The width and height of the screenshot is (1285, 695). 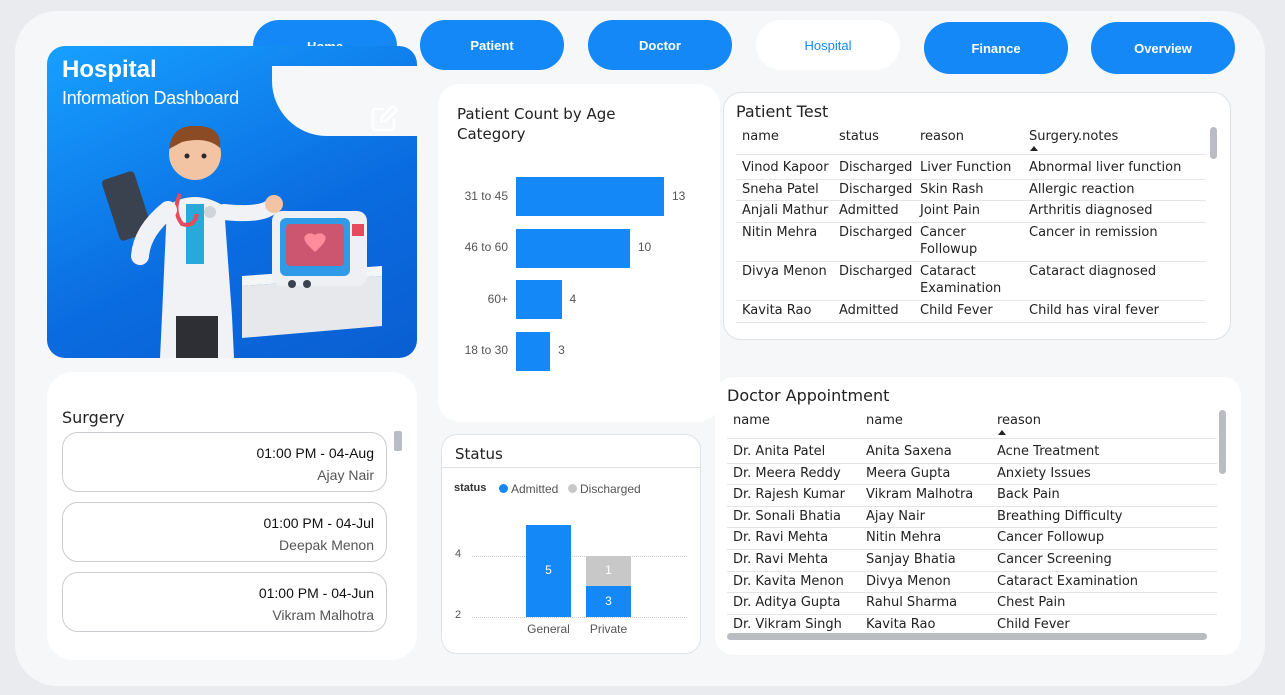 I want to click on surgery-patient: Ajay Nair, so click(x=345, y=475).